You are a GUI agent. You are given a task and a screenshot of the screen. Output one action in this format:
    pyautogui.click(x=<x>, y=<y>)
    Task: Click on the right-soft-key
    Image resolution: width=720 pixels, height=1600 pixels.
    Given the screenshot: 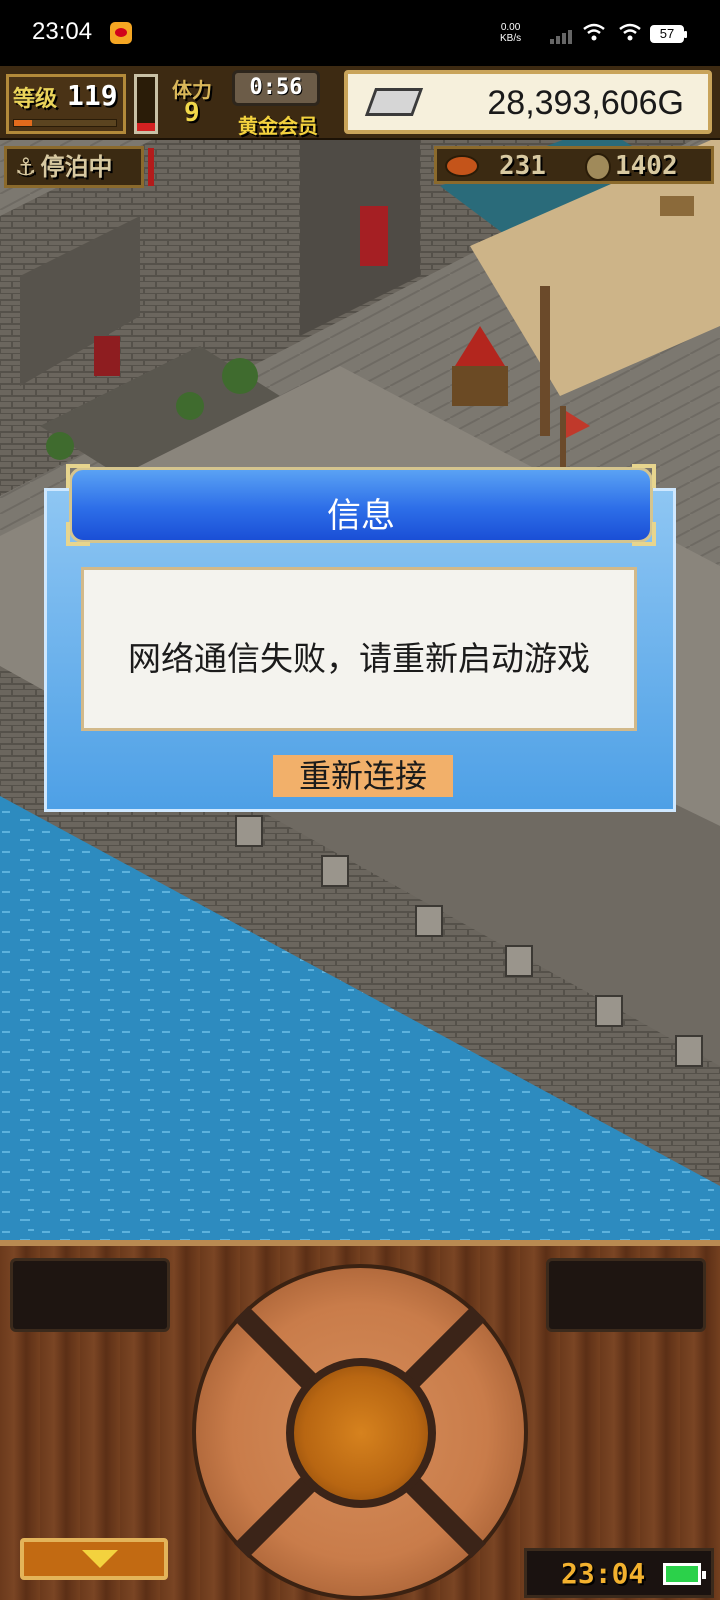 What is the action you would take?
    pyautogui.click(x=626, y=1295)
    